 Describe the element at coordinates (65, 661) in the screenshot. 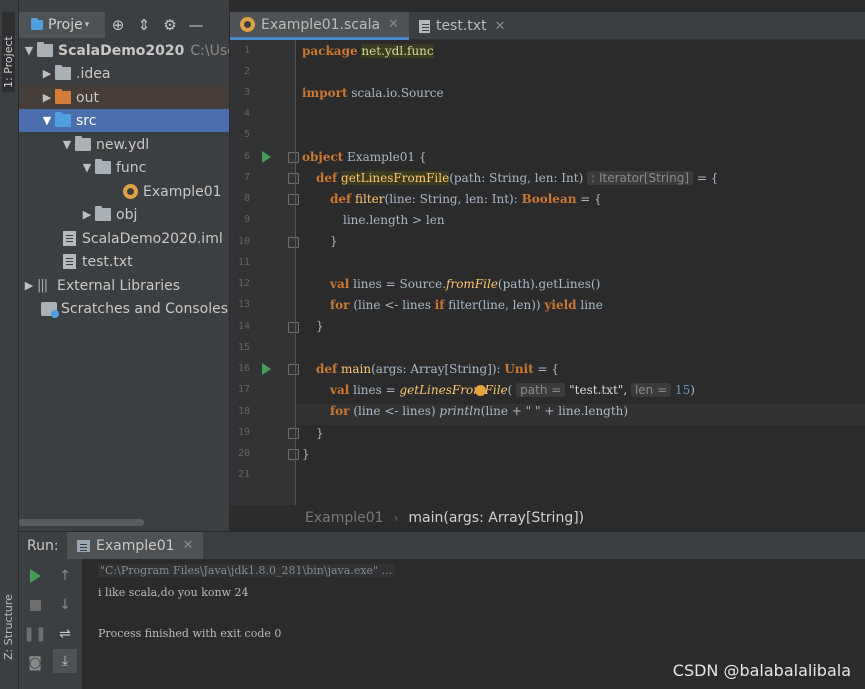

I see `scroll-to-end-icon: ⤓` at that location.